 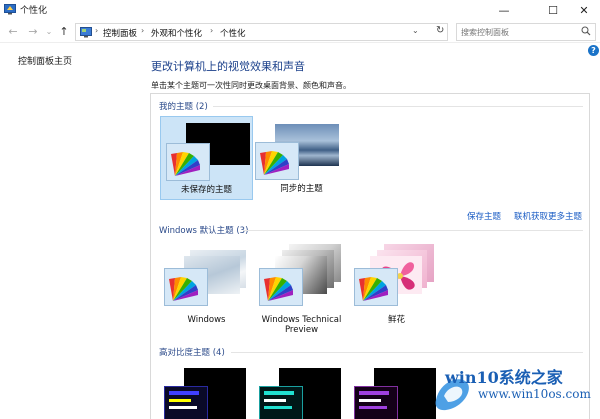 I want to click on breadcrumb-personalization: 个性化, so click(x=233, y=33).